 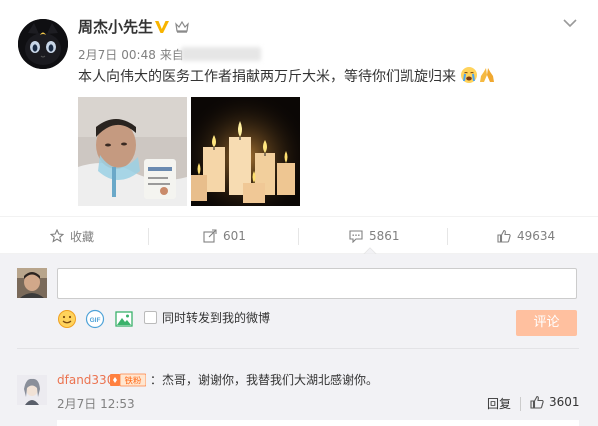 I want to click on also-repost-label: 同时转发到我的微博, so click(x=216, y=318).